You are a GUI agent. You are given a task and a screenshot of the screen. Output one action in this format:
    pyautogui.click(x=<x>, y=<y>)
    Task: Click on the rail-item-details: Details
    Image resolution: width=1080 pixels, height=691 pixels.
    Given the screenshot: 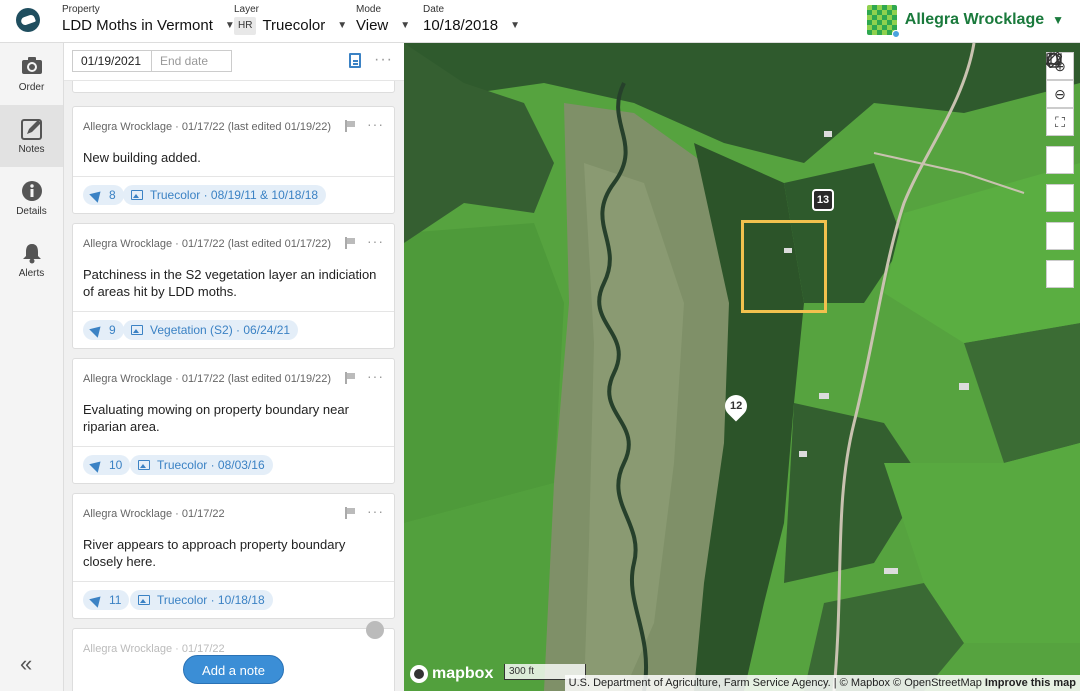 What is the action you would take?
    pyautogui.click(x=31, y=198)
    